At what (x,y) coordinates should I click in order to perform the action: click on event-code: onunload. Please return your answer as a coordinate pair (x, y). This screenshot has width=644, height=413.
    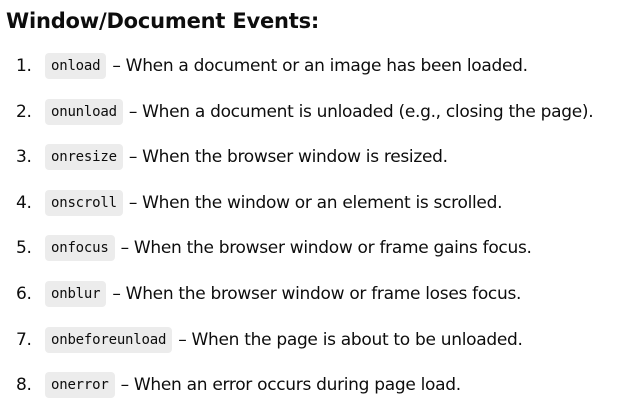
    Looking at the image, I should click on (84, 111).